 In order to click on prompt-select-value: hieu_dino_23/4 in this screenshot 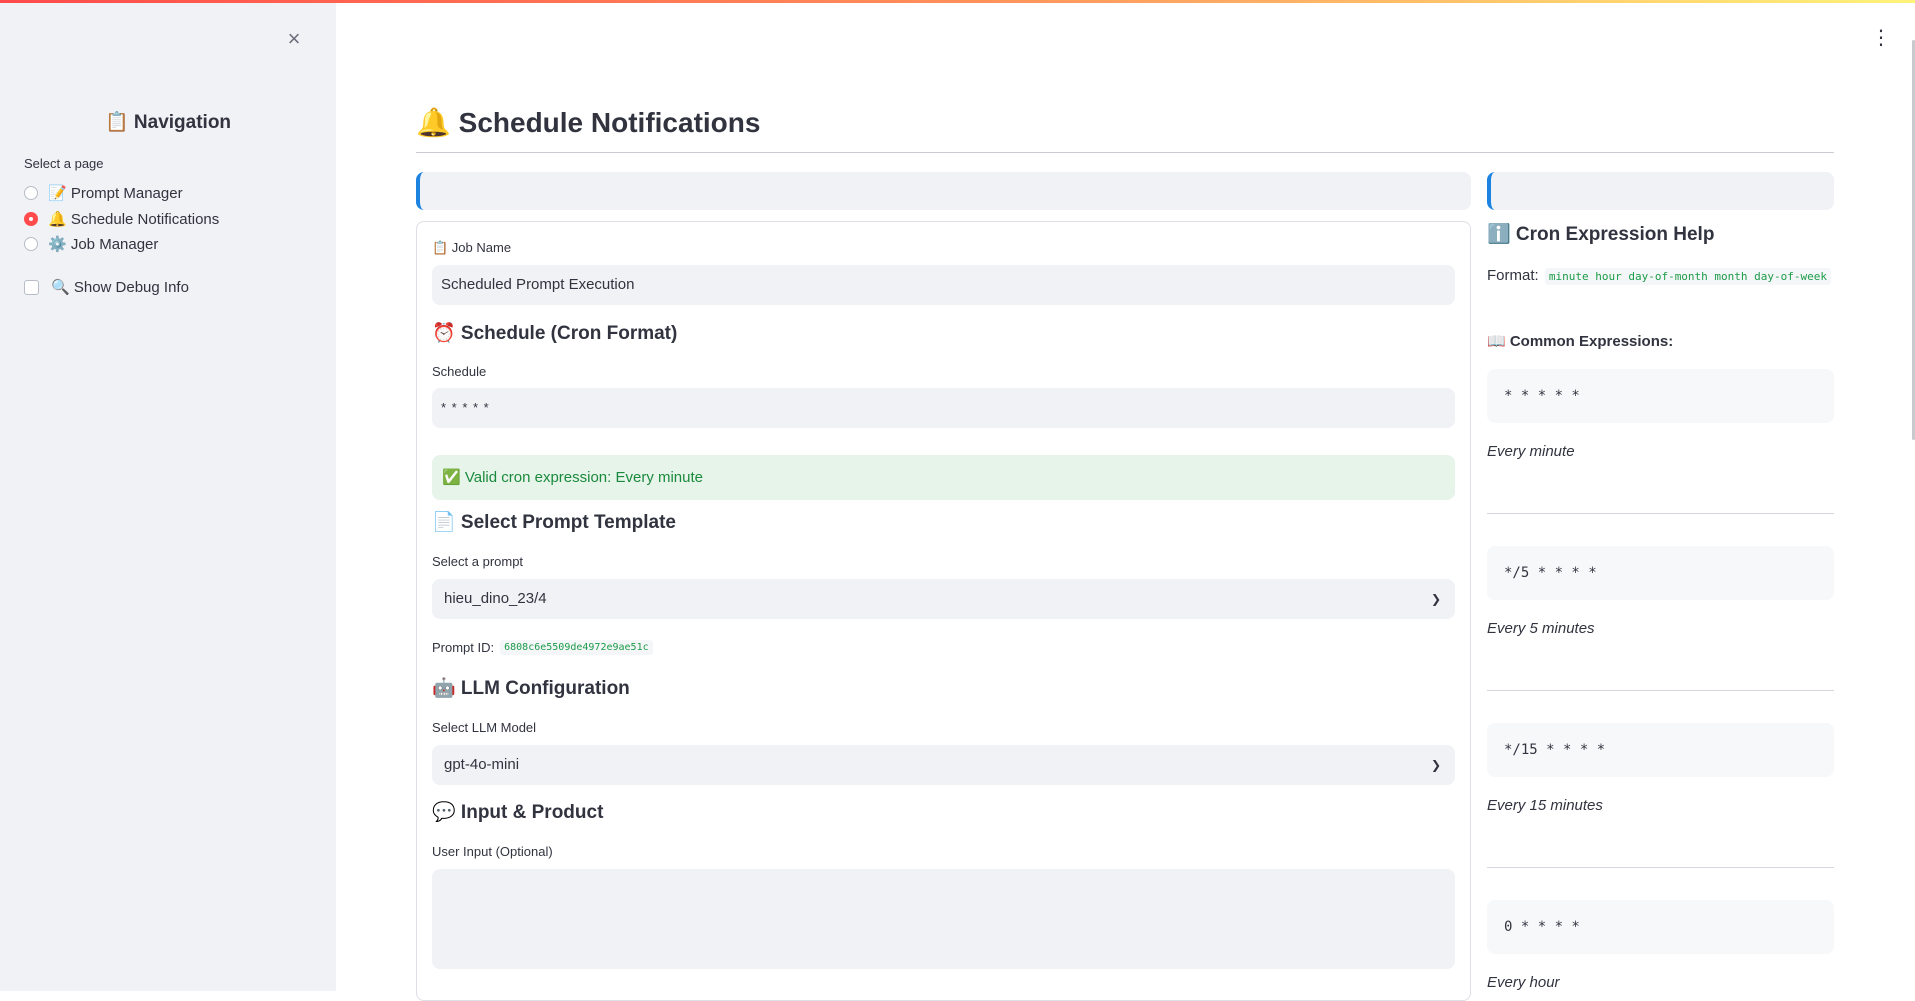, I will do `click(495, 598)`.